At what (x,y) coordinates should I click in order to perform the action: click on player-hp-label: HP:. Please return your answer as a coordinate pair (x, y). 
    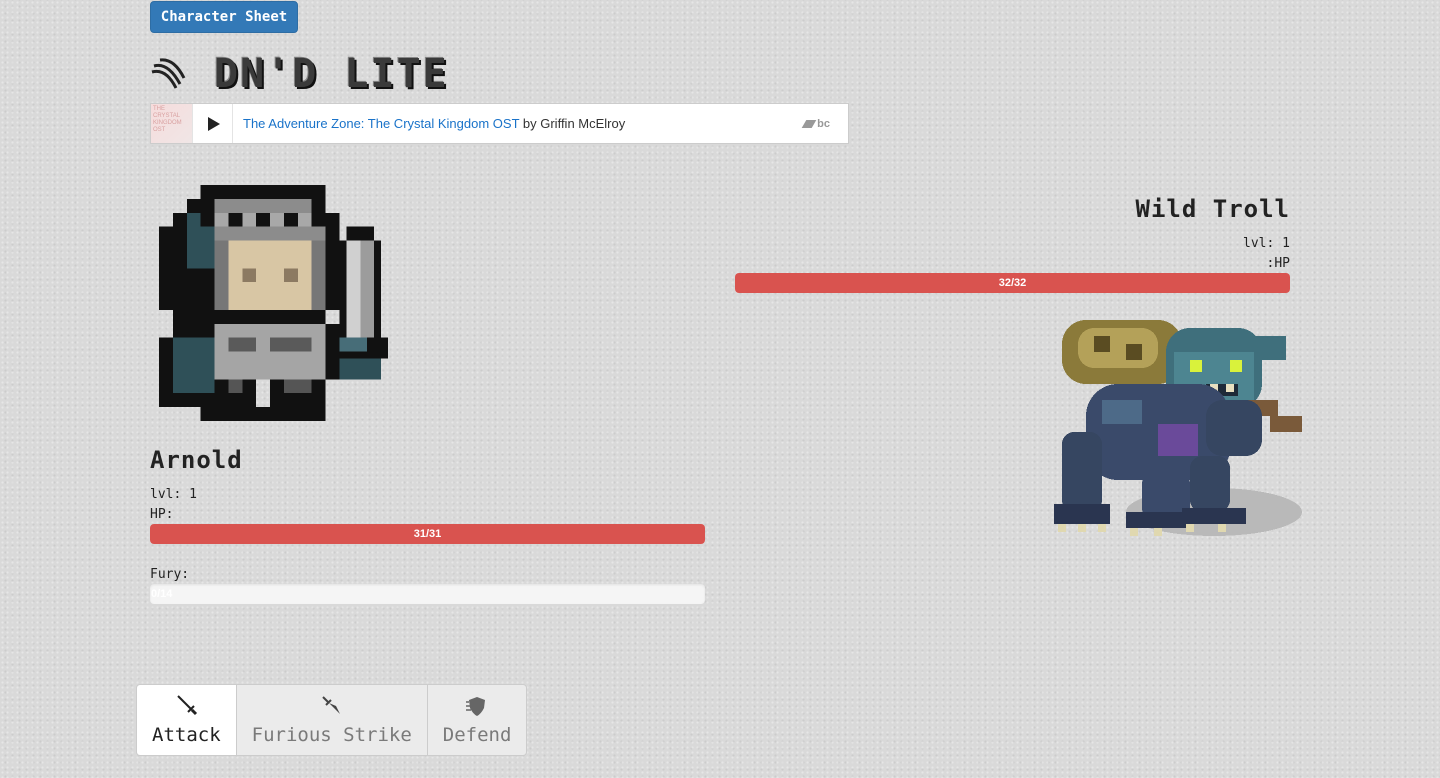
    Looking at the image, I should click on (162, 514).